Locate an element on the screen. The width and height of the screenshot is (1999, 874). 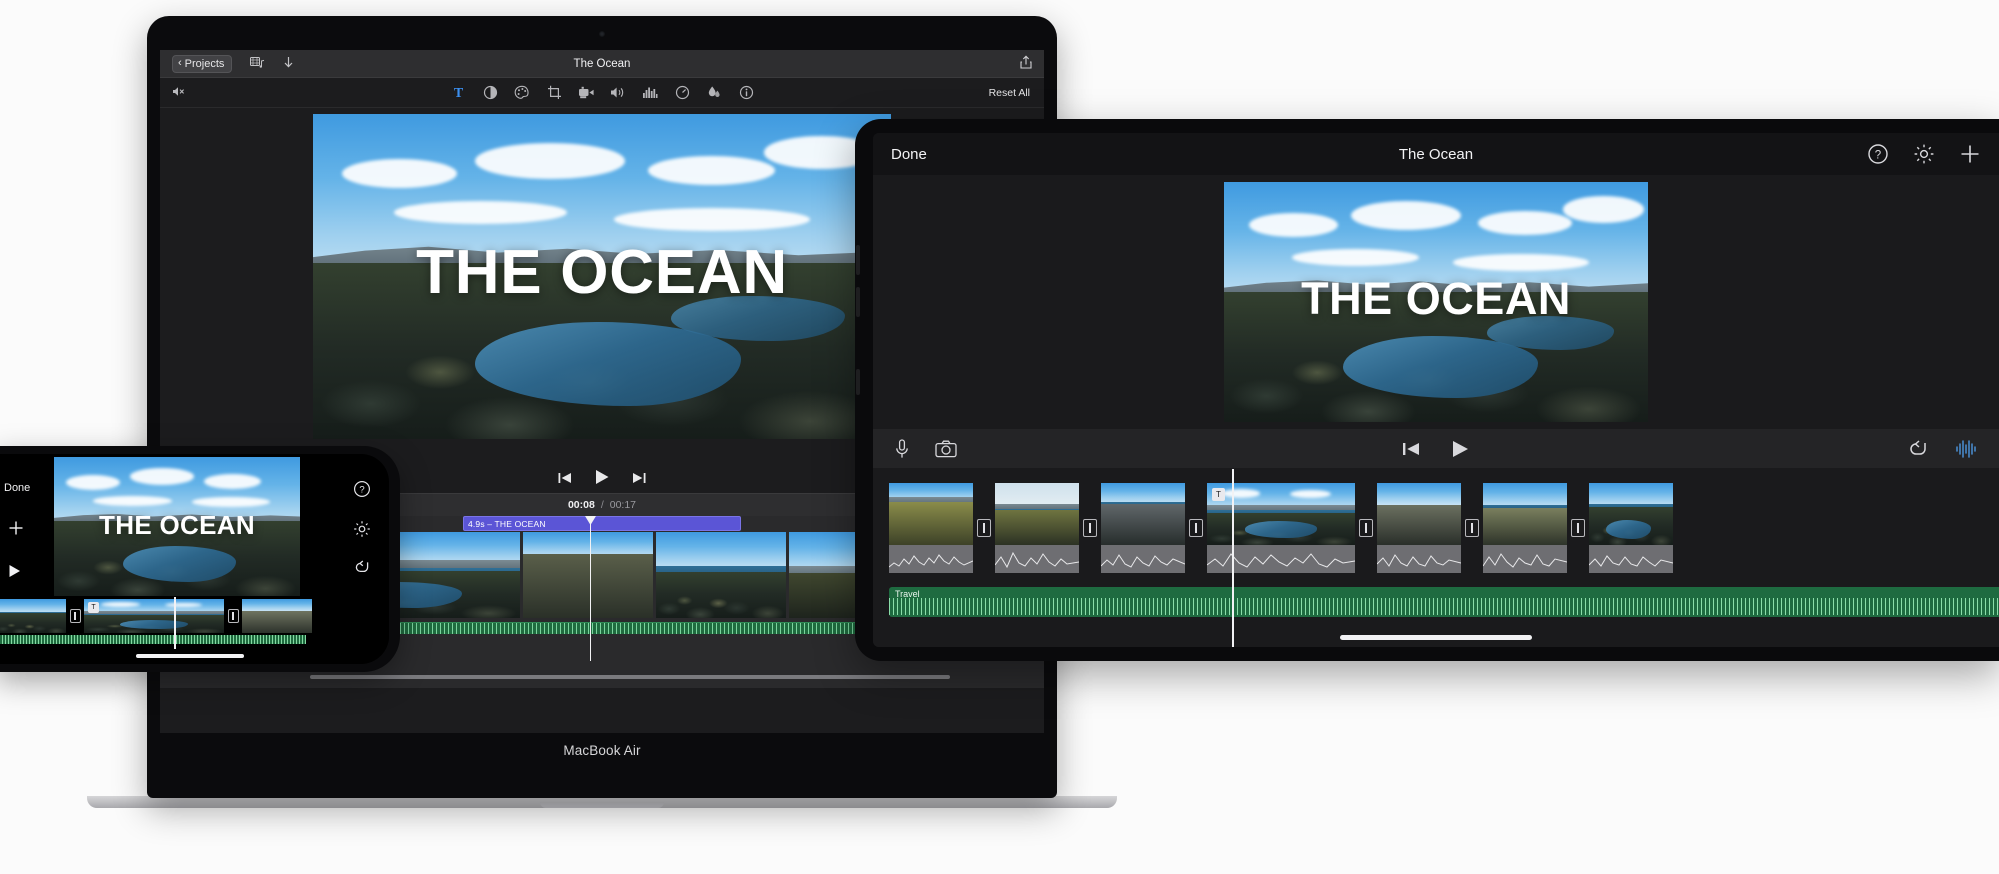
camera-icon is located at coordinates (946, 449).